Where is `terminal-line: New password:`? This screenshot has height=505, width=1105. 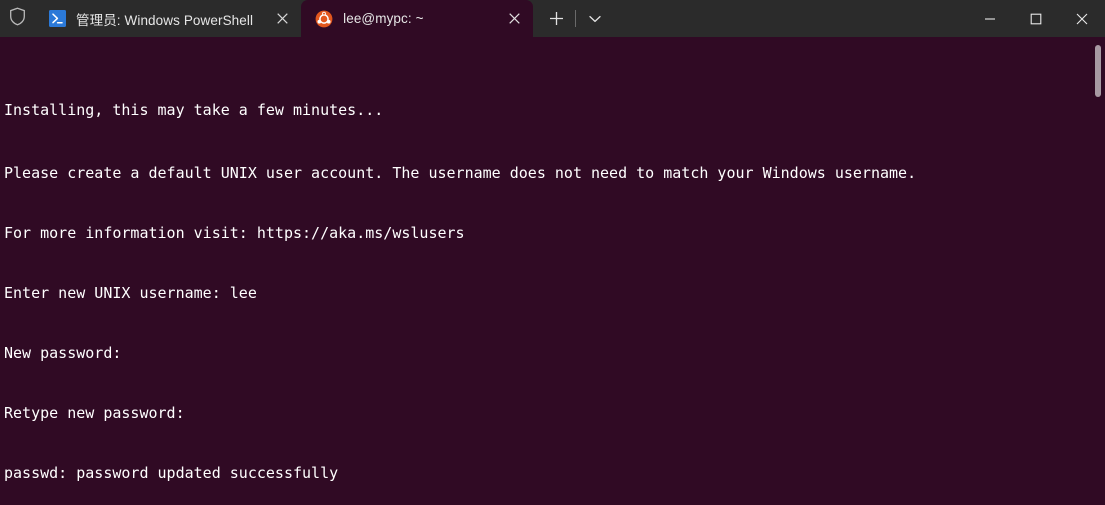 terminal-line: New password: is located at coordinates (63, 353).